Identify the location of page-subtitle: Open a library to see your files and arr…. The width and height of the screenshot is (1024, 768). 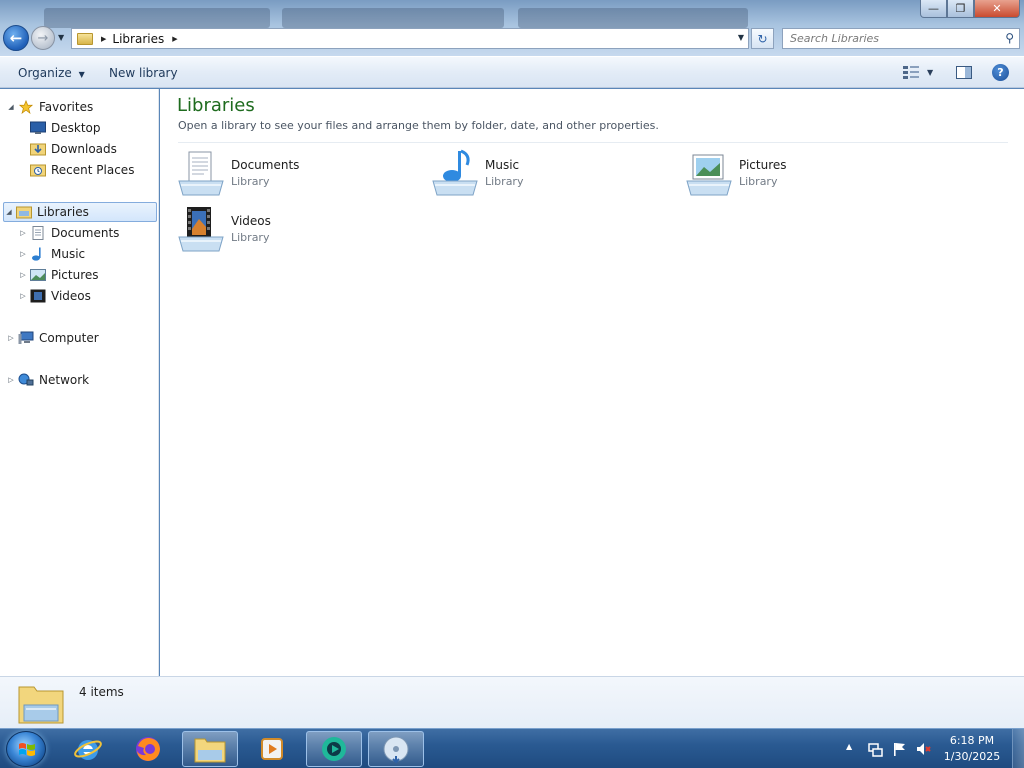
(418, 125).